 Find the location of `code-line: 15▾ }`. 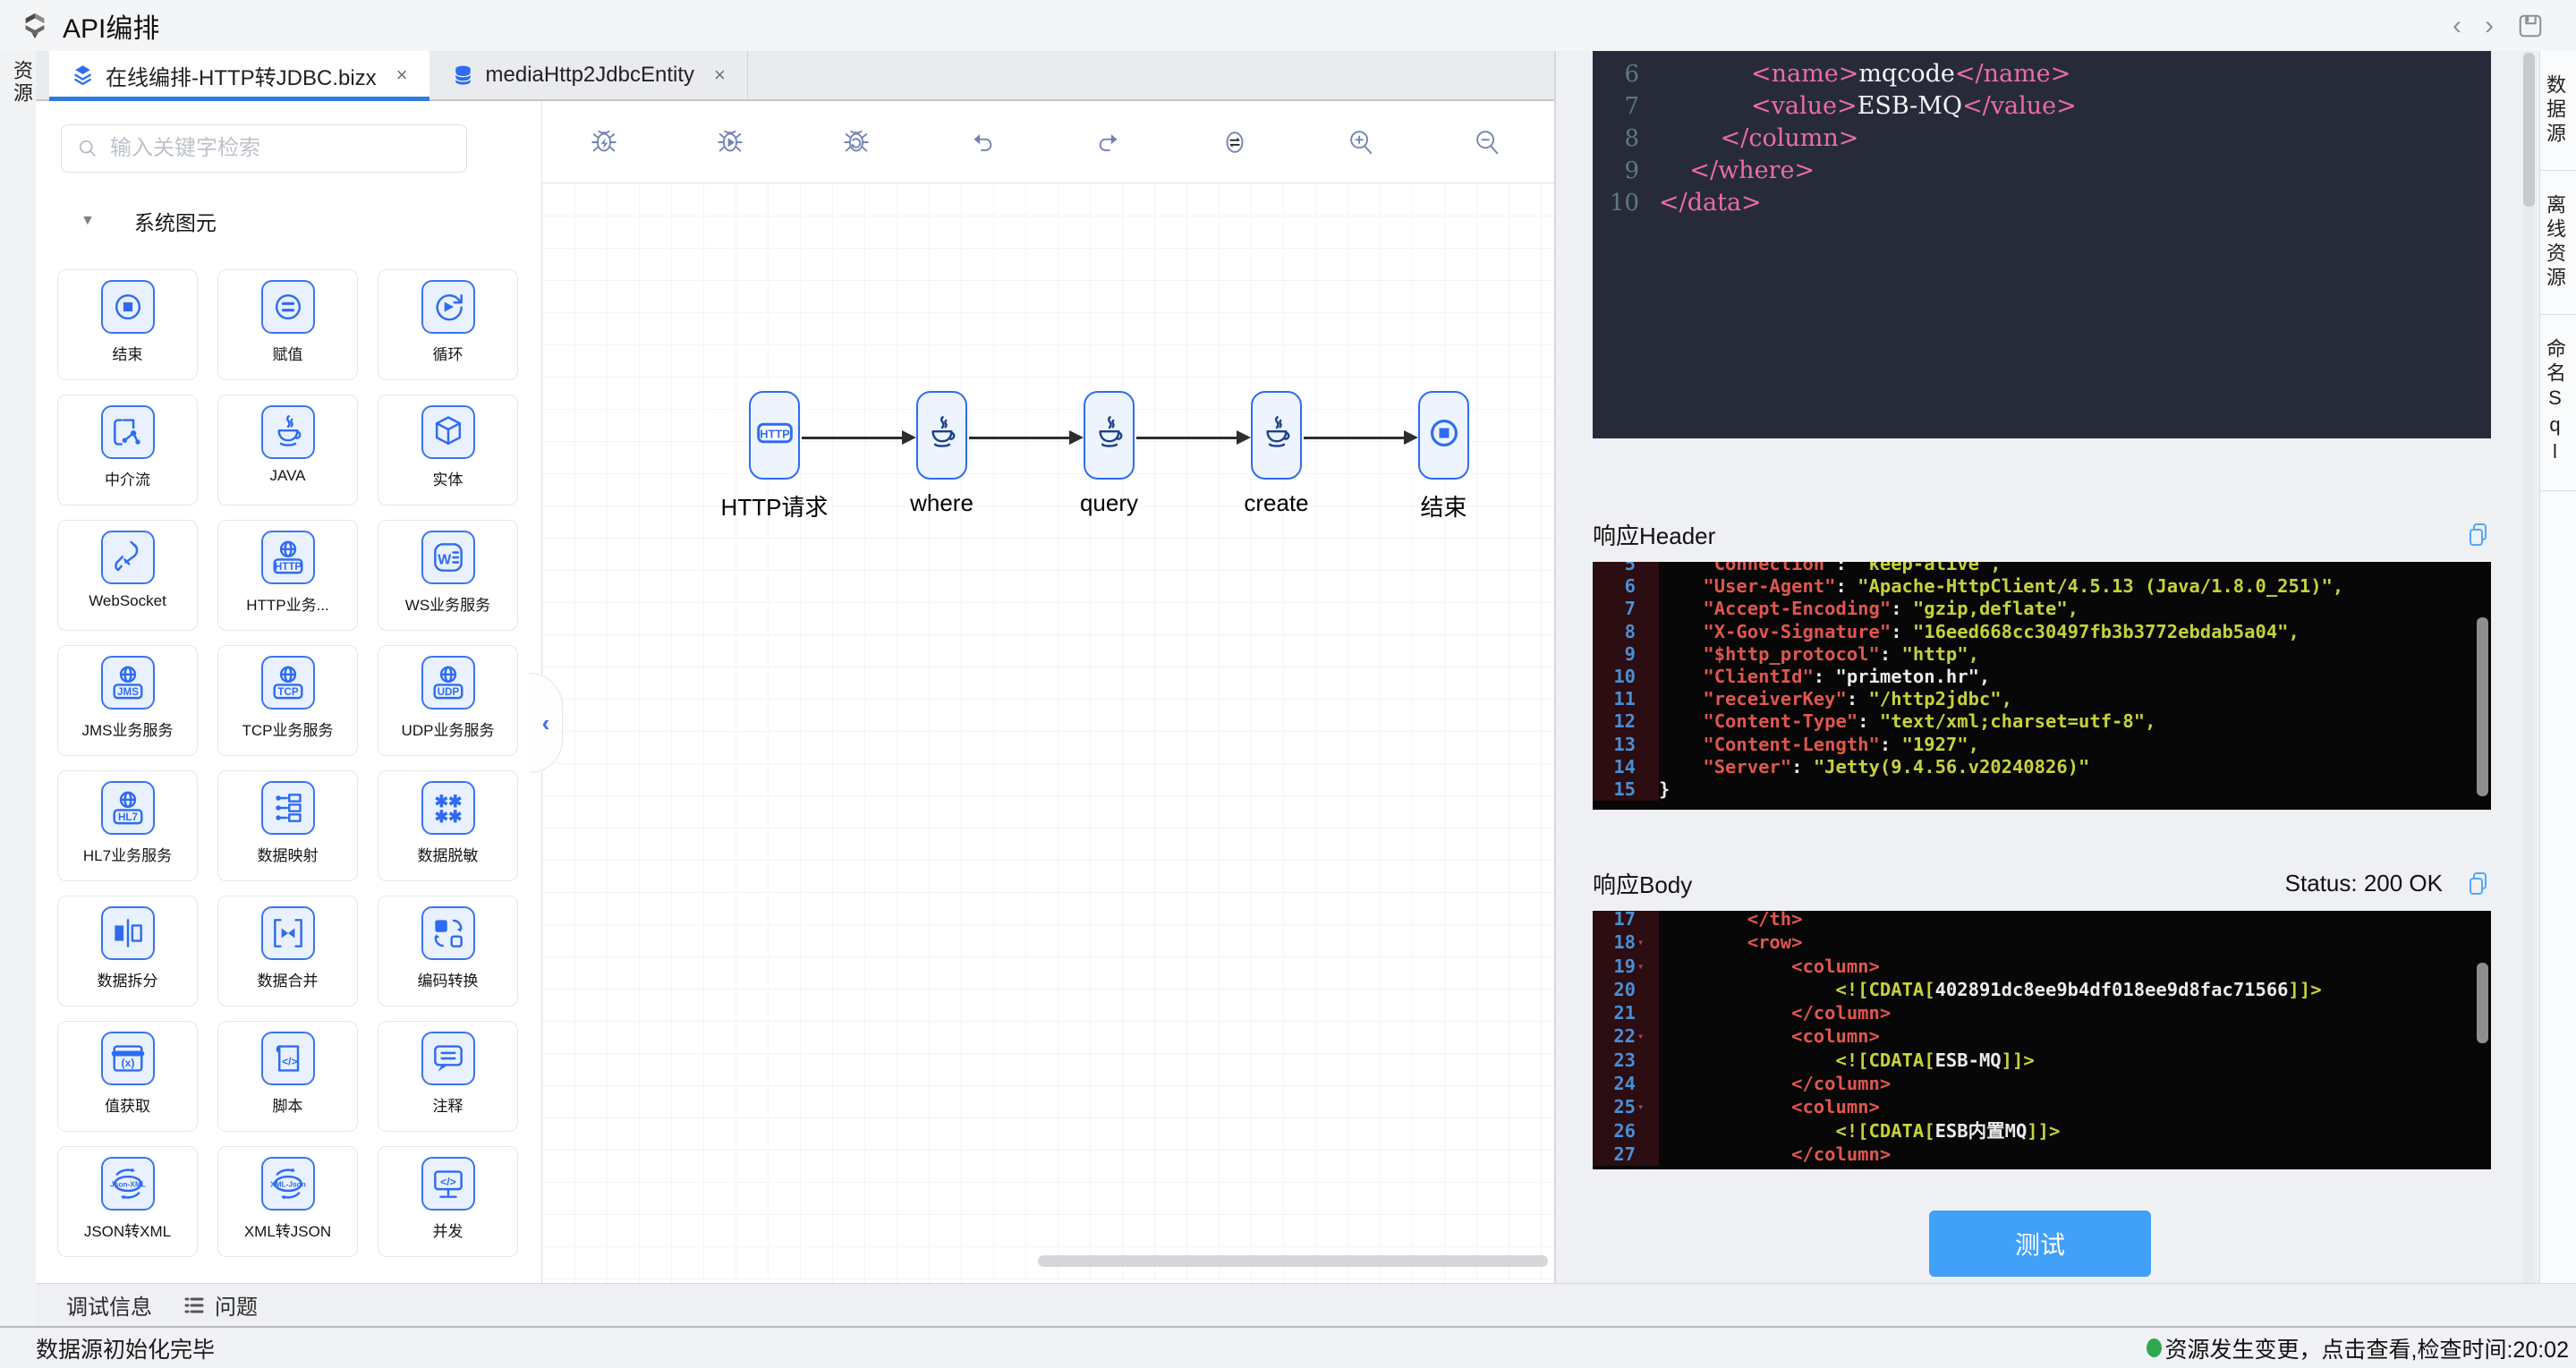

code-line: 15▾ } is located at coordinates (2042, 790).